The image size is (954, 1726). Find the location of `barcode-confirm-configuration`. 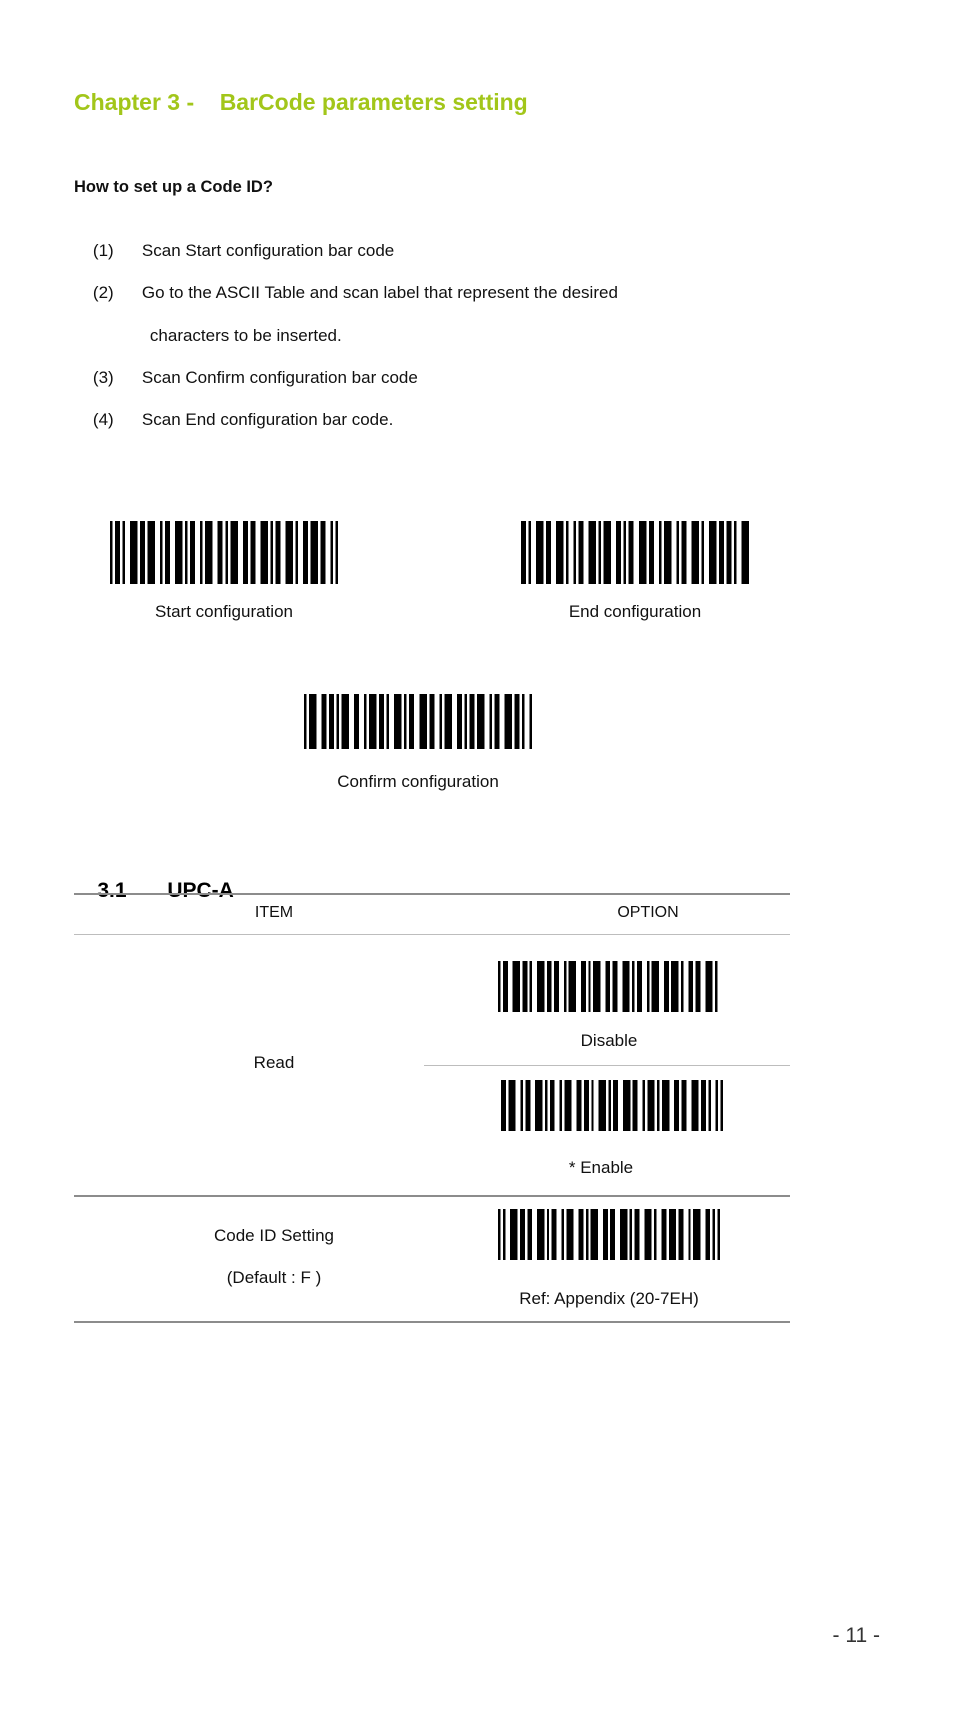

barcode-confirm-configuration is located at coordinates (418, 721).